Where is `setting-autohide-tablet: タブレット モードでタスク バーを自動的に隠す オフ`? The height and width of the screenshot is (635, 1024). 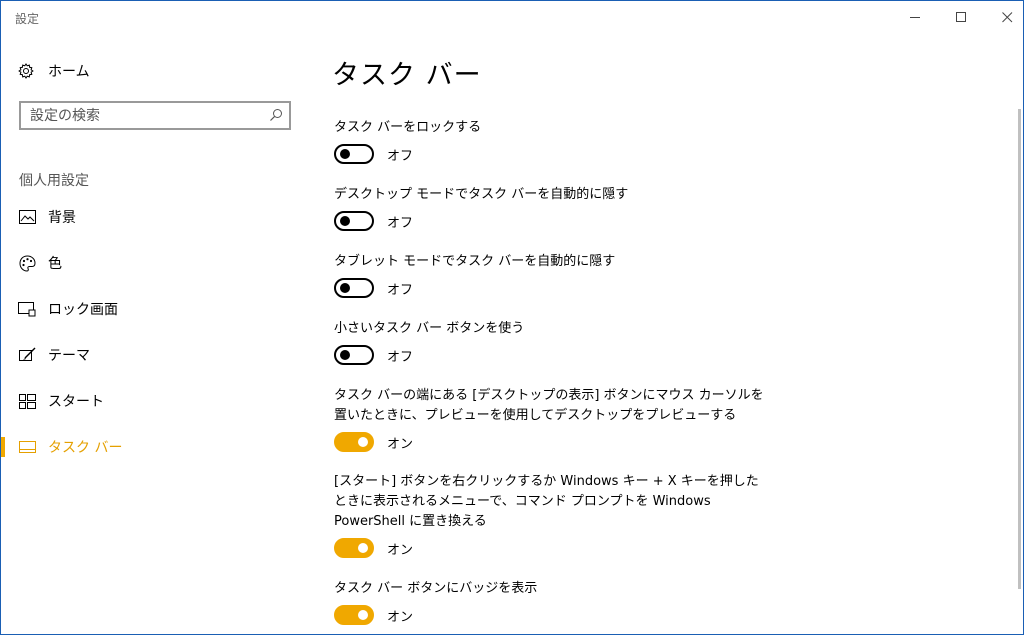 setting-autohide-tablet: タブレット モードでタスク バーを自動的に隠す オフ is located at coordinates (549, 275).